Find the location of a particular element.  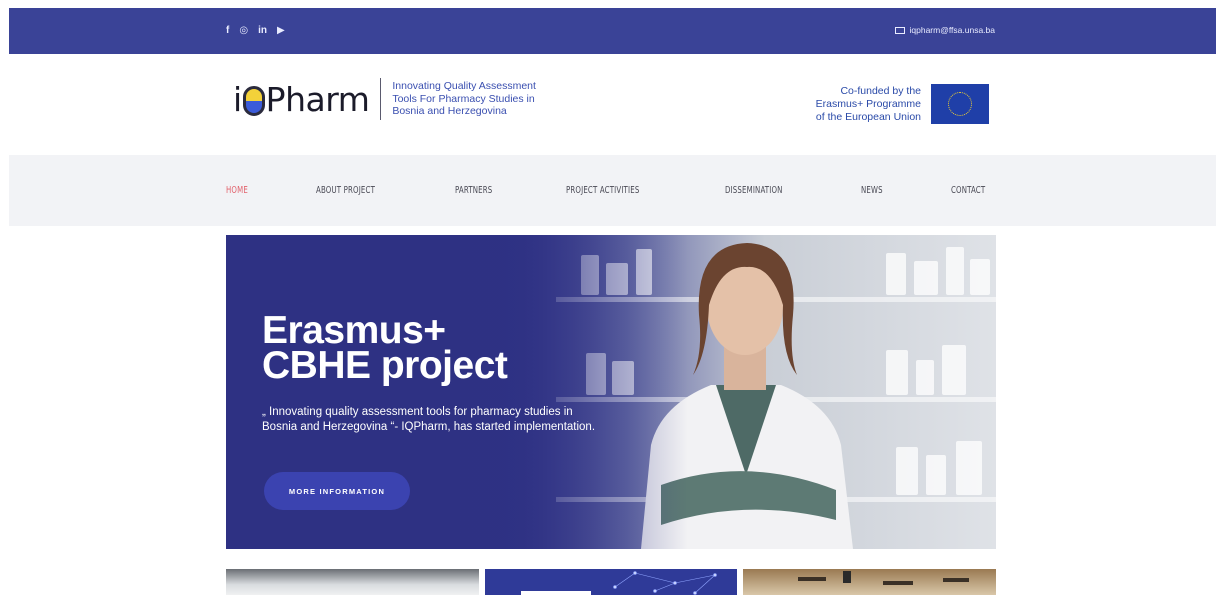

linkedin-icon: in is located at coordinates (262, 31).